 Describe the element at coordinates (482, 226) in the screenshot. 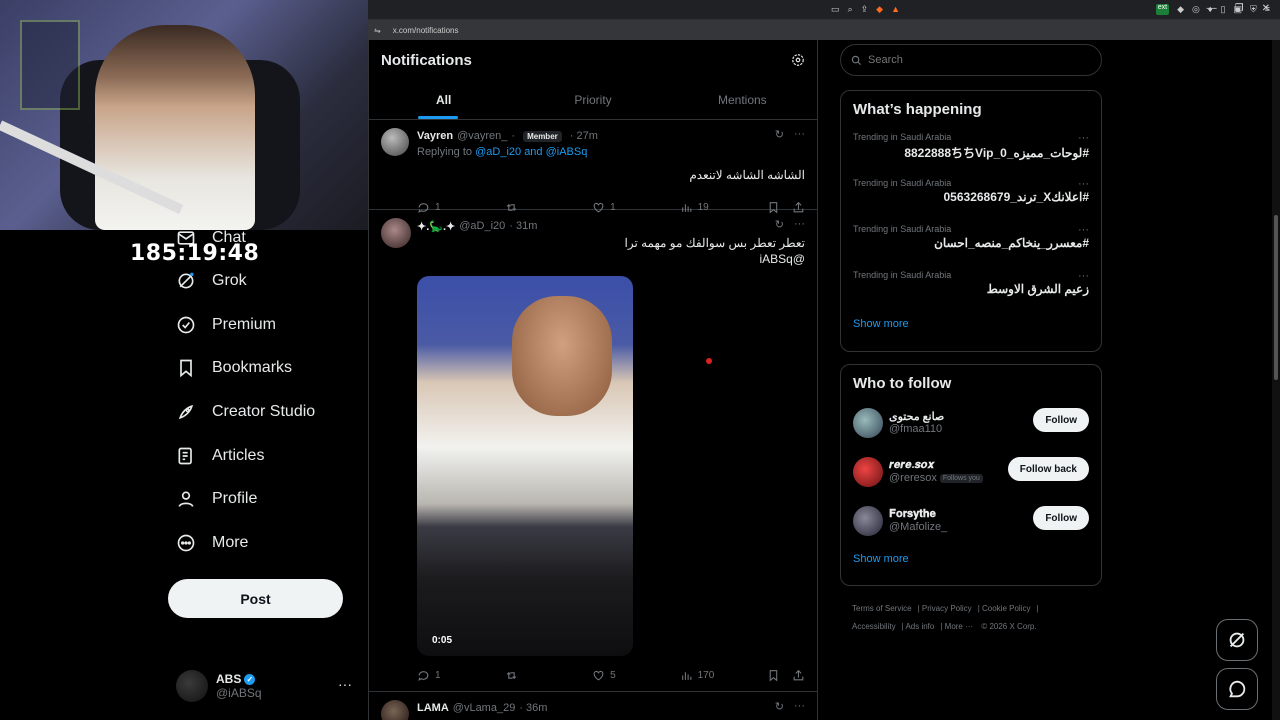

I see `tweet-author-handle: @aD_i20` at that location.